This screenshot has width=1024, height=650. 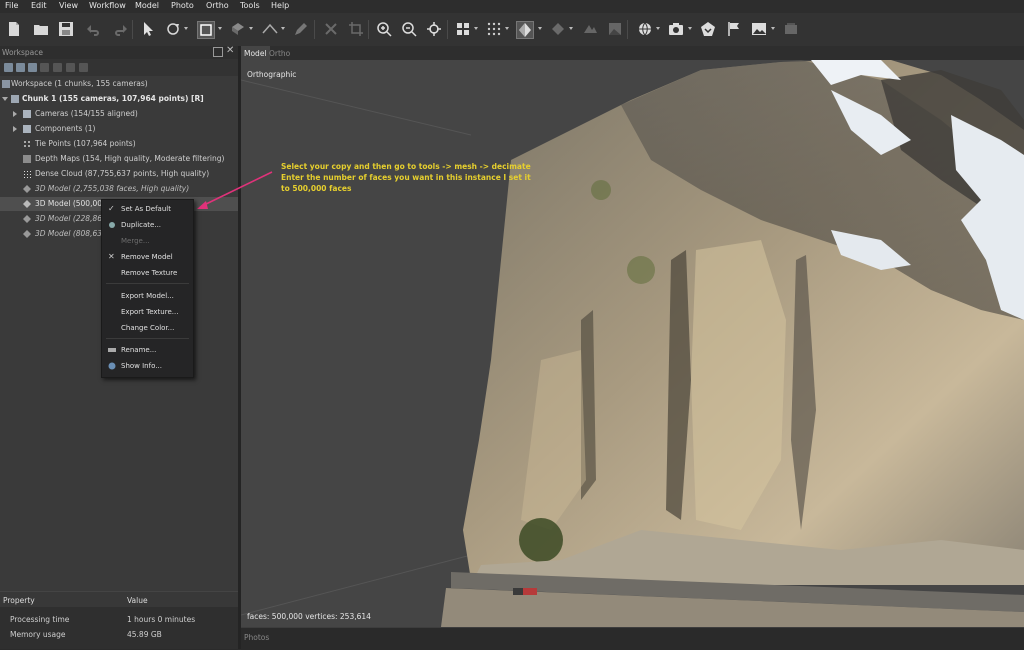 I want to click on settings-icon, so click(x=83, y=67).